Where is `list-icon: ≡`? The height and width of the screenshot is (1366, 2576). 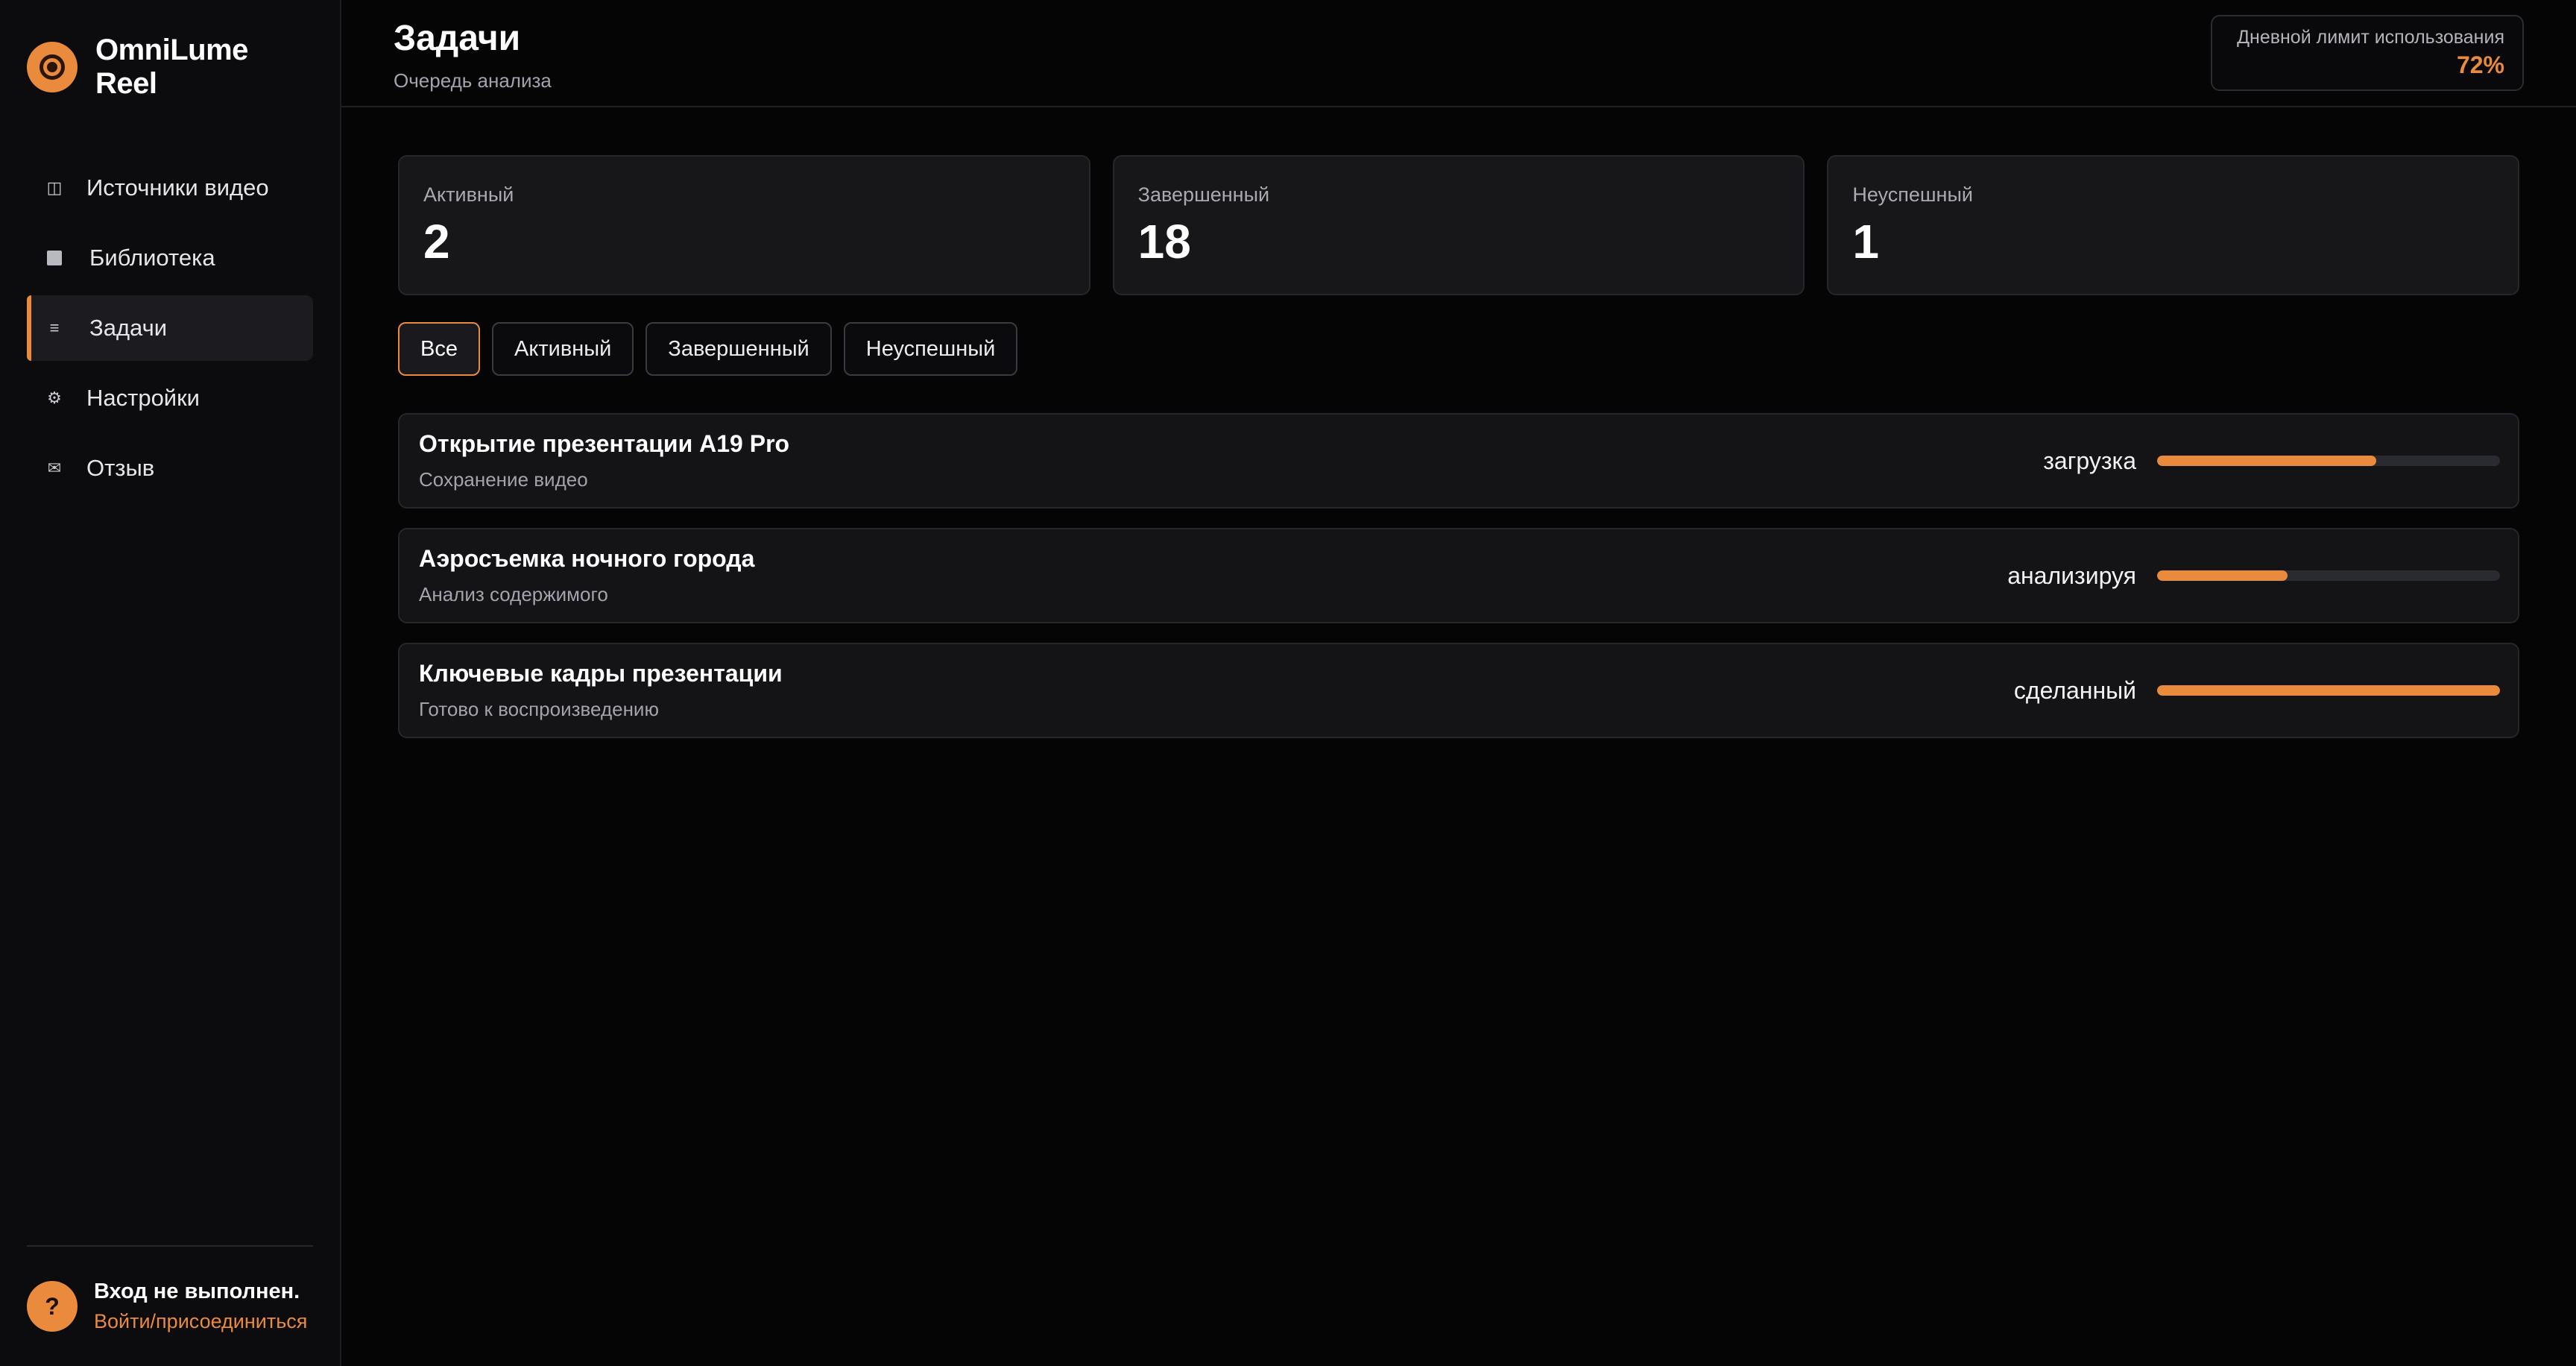
list-icon: ≡ is located at coordinates (54, 327).